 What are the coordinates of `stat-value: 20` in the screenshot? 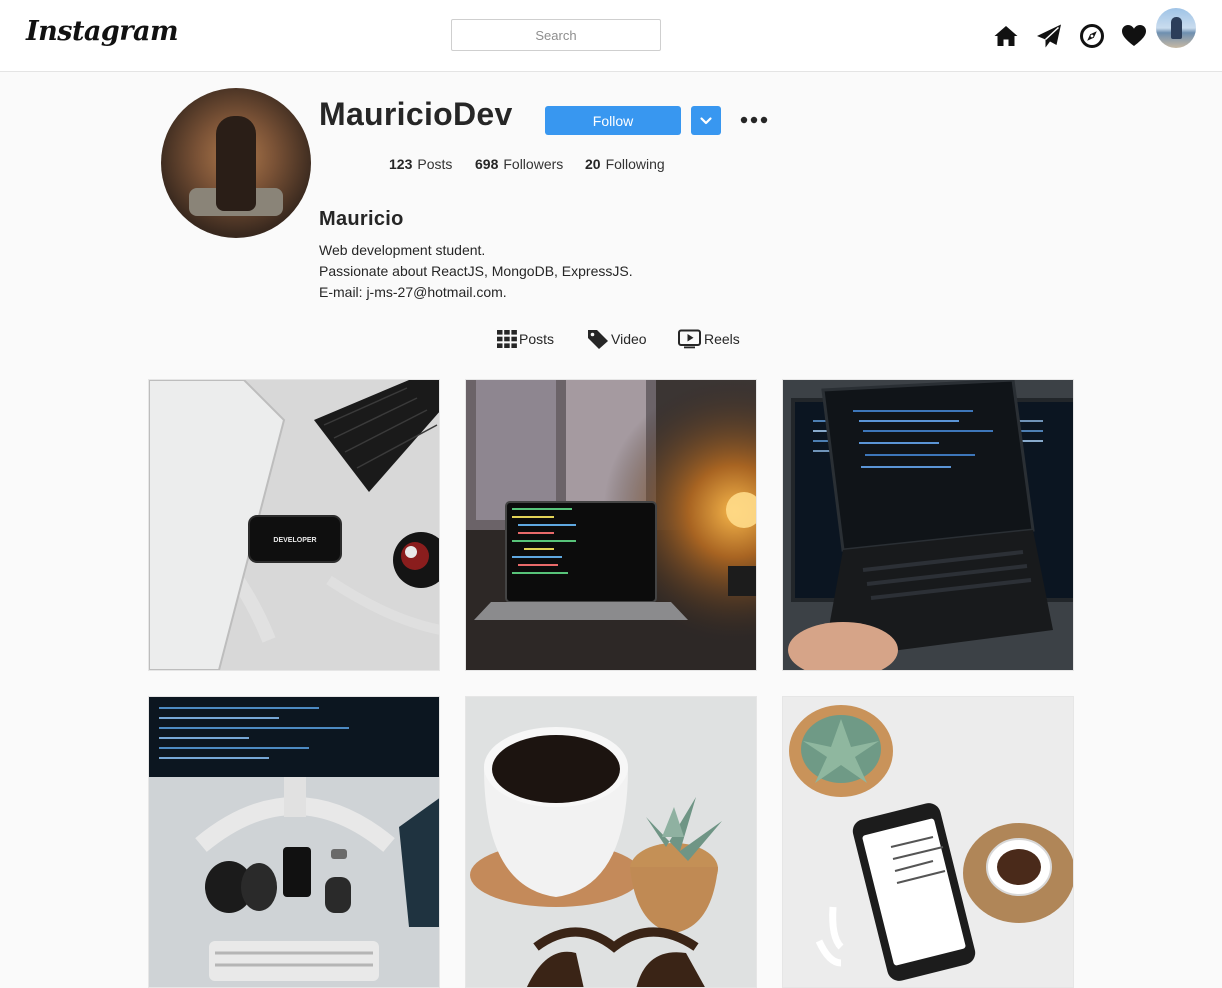 It's located at (593, 164).